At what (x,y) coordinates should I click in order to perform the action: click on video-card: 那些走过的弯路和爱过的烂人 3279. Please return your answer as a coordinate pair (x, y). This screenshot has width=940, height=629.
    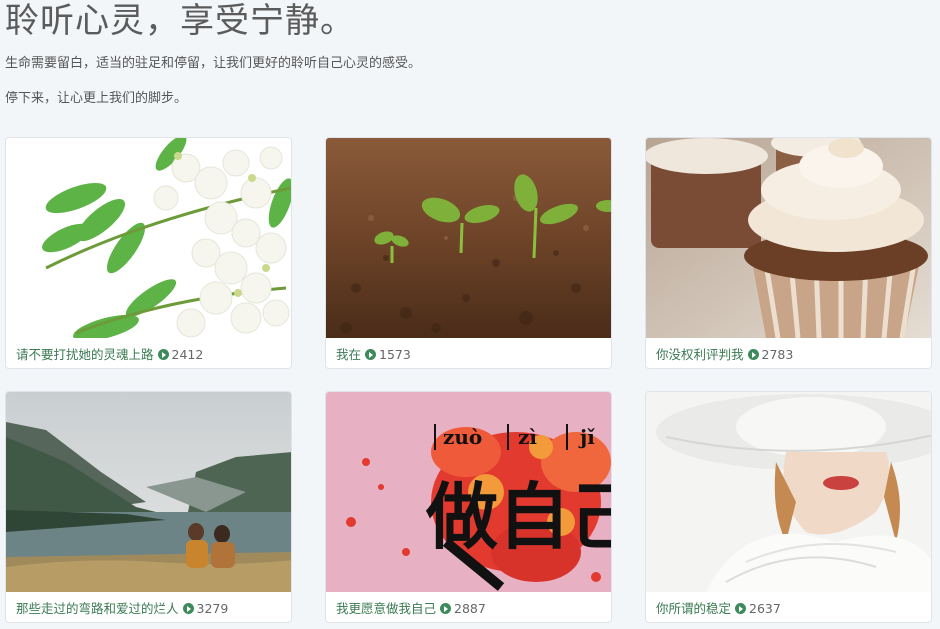
    Looking at the image, I should click on (148, 507).